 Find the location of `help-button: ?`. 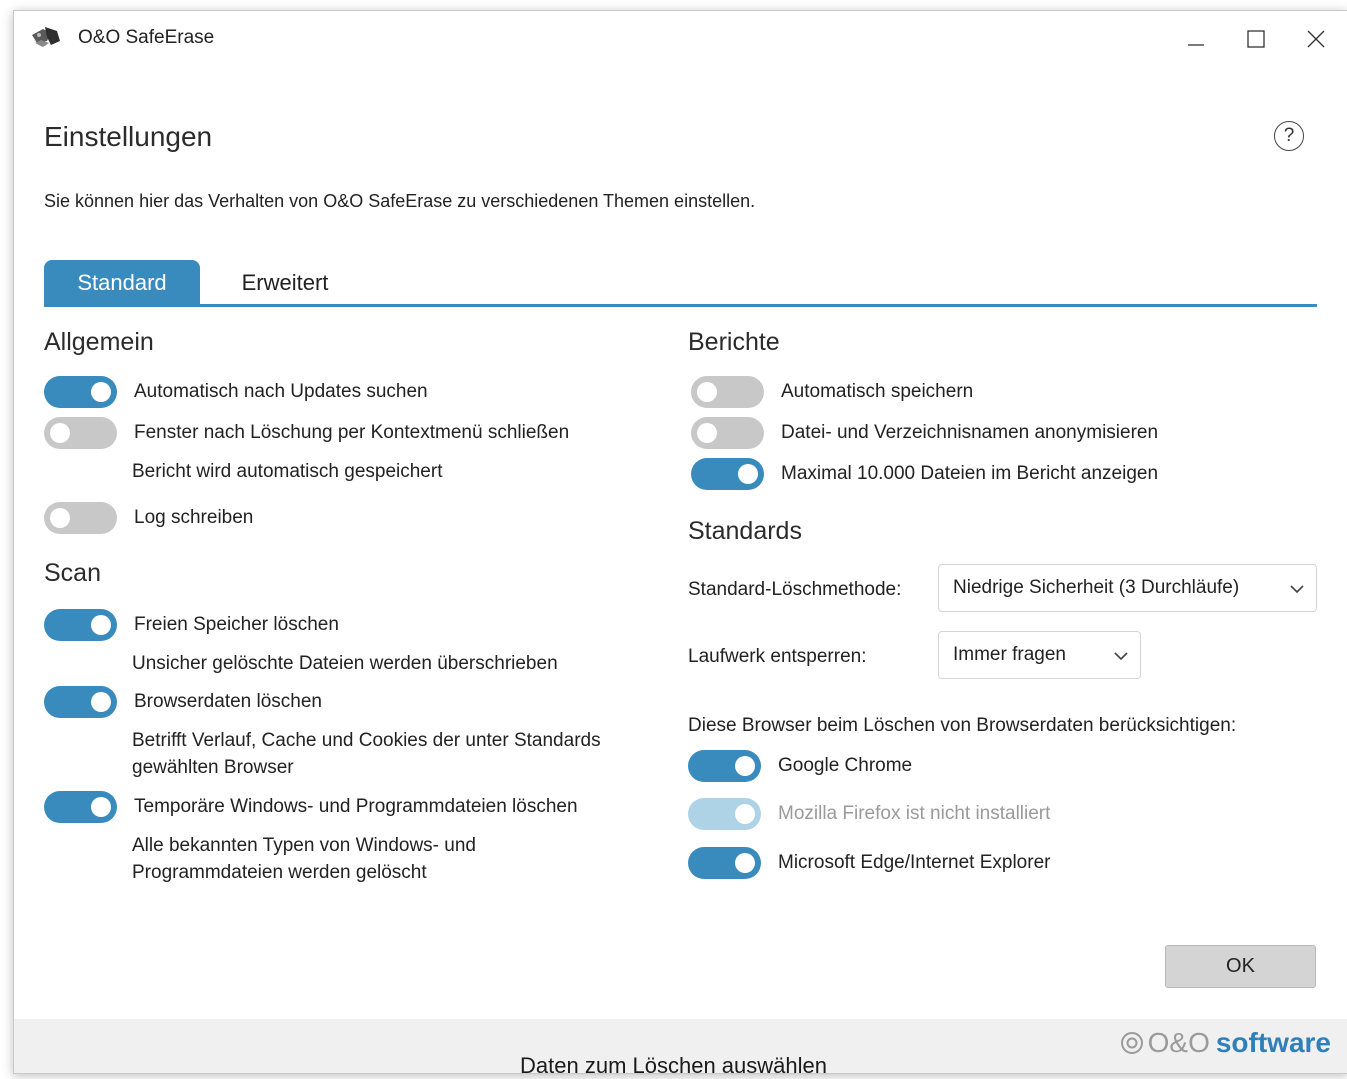

help-button: ? is located at coordinates (1289, 136).